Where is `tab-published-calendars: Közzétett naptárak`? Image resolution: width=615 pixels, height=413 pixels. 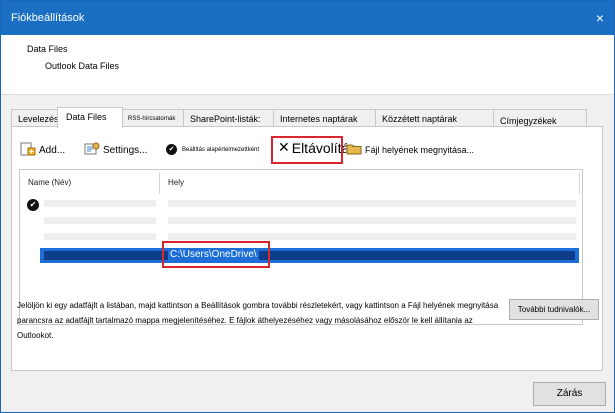
tab-published-calendars: Közzétett naptárak is located at coordinates (435, 118).